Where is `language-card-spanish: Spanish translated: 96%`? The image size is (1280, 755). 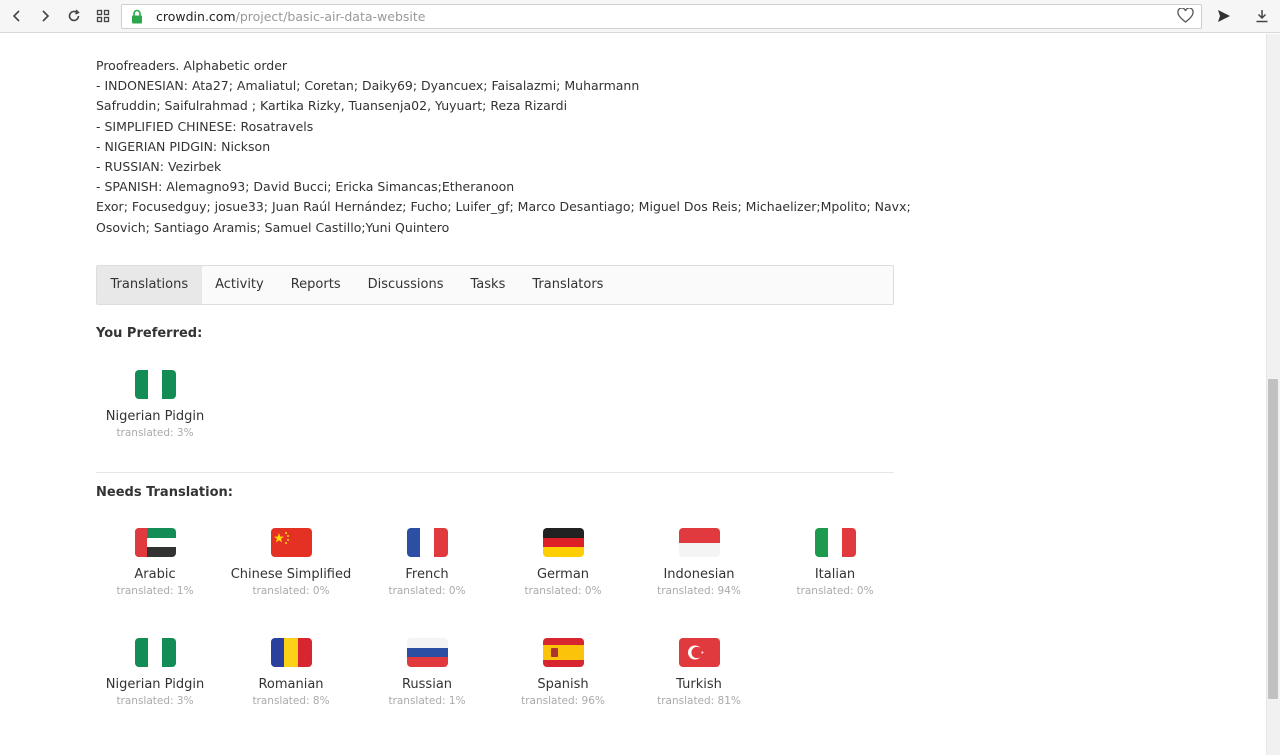 language-card-spanish: Spanish translated: 96% is located at coordinates (563, 672).